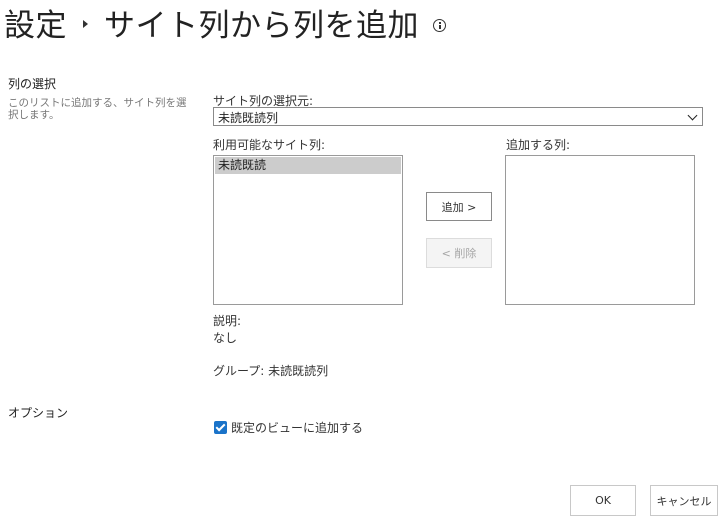 The width and height of the screenshot is (723, 523). Describe the element at coordinates (269, 145) in the screenshot. I see `available-columns-label: 利用可能なサイト列:` at that location.